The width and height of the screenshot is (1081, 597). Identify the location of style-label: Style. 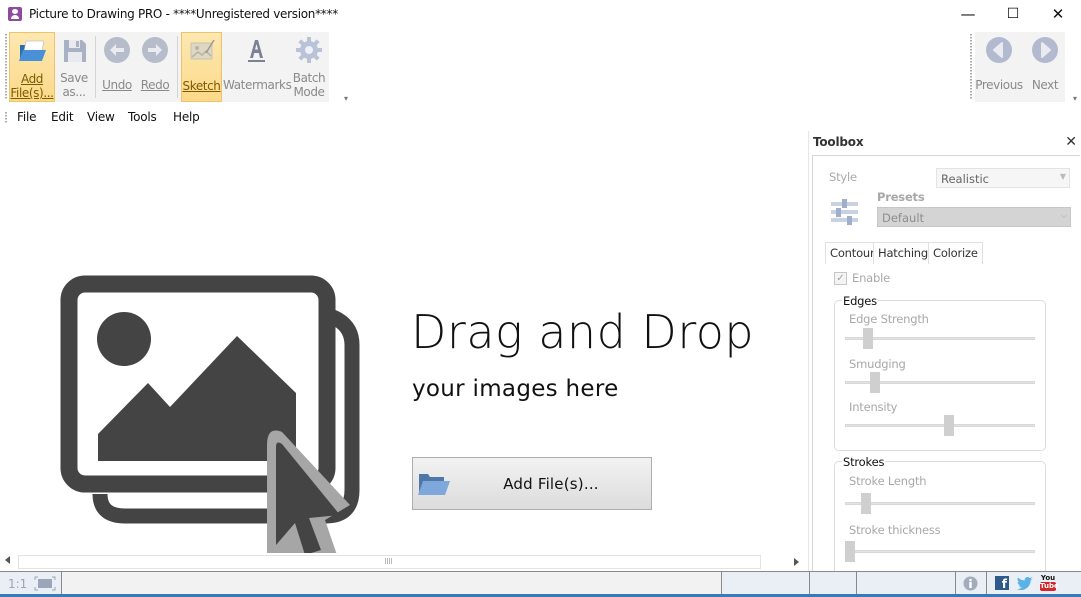
(843, 177).